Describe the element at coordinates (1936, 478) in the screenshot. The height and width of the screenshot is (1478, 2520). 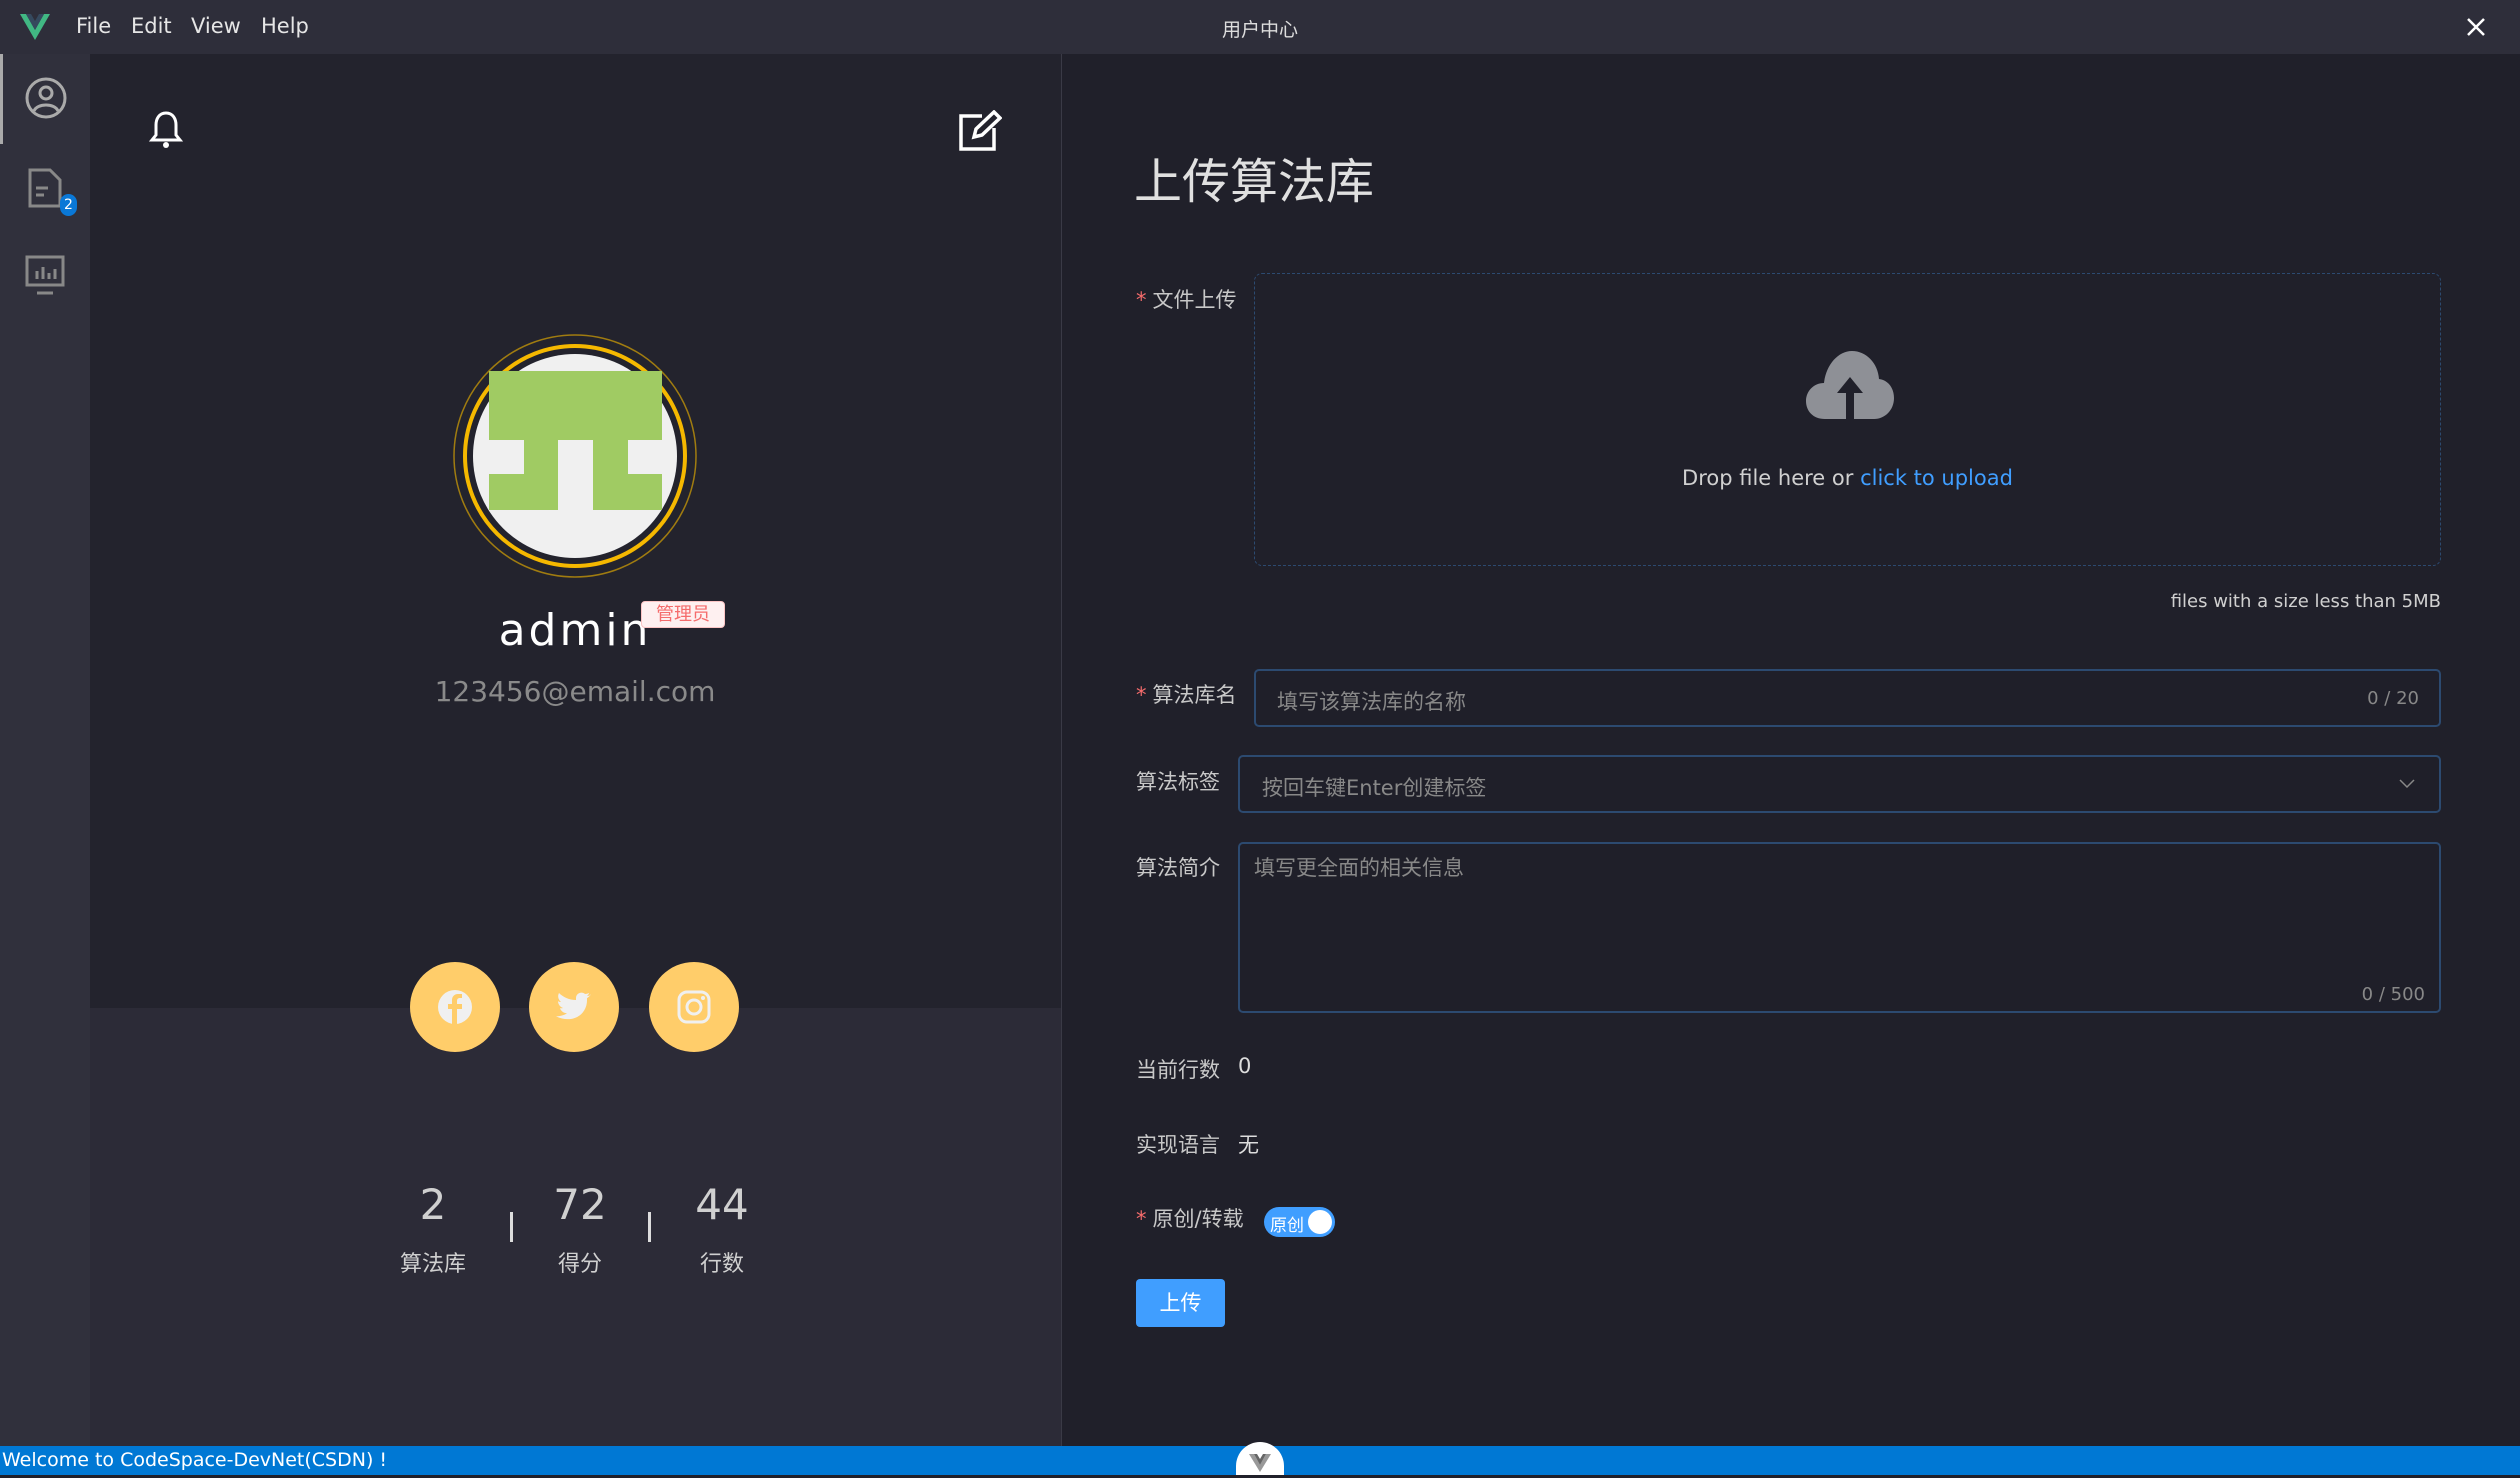
I see `click-to-upload-link: click to upload` at that location.